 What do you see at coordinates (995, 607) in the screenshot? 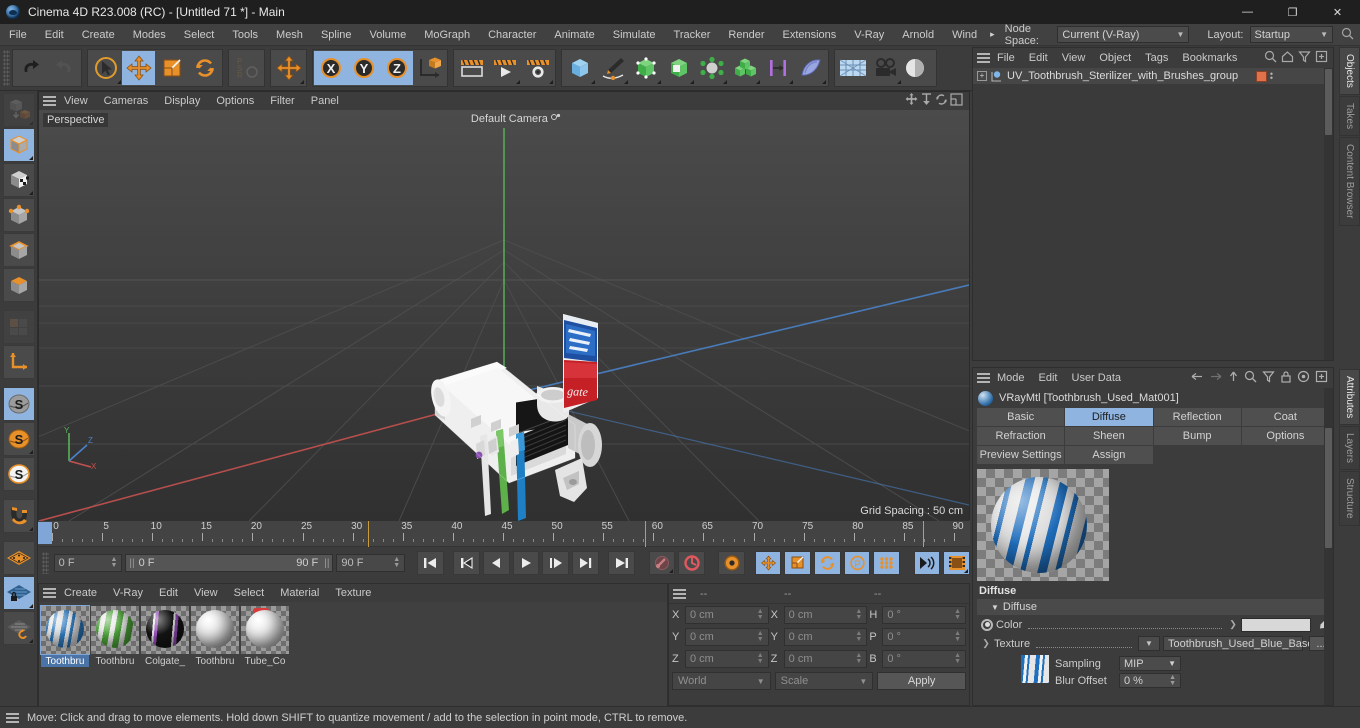
I see `collapse-triangle-icon: ▼` at bounding box center [995, 607].